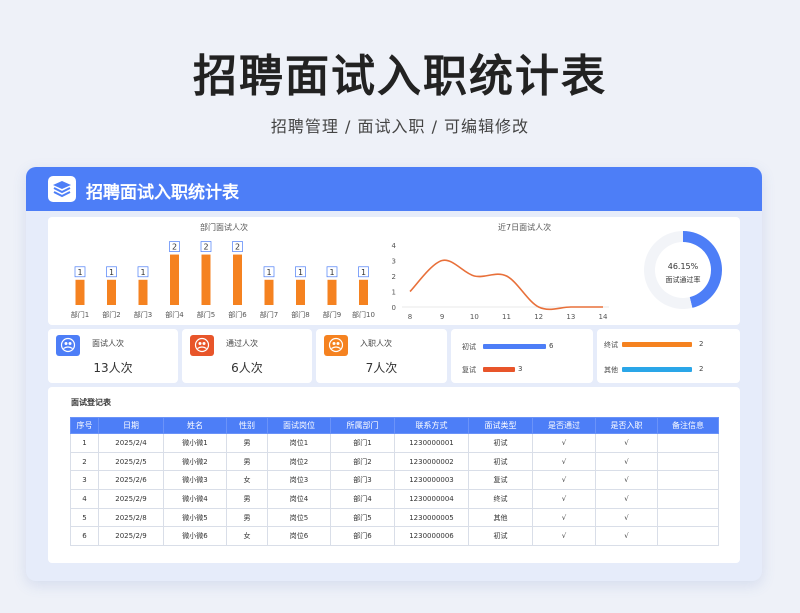 This screenshot has height=613, width=800. What do you see at coordinates (84, 517) in the screenshot?
I see `table-cell: 5` at bounding box center [84, 517].